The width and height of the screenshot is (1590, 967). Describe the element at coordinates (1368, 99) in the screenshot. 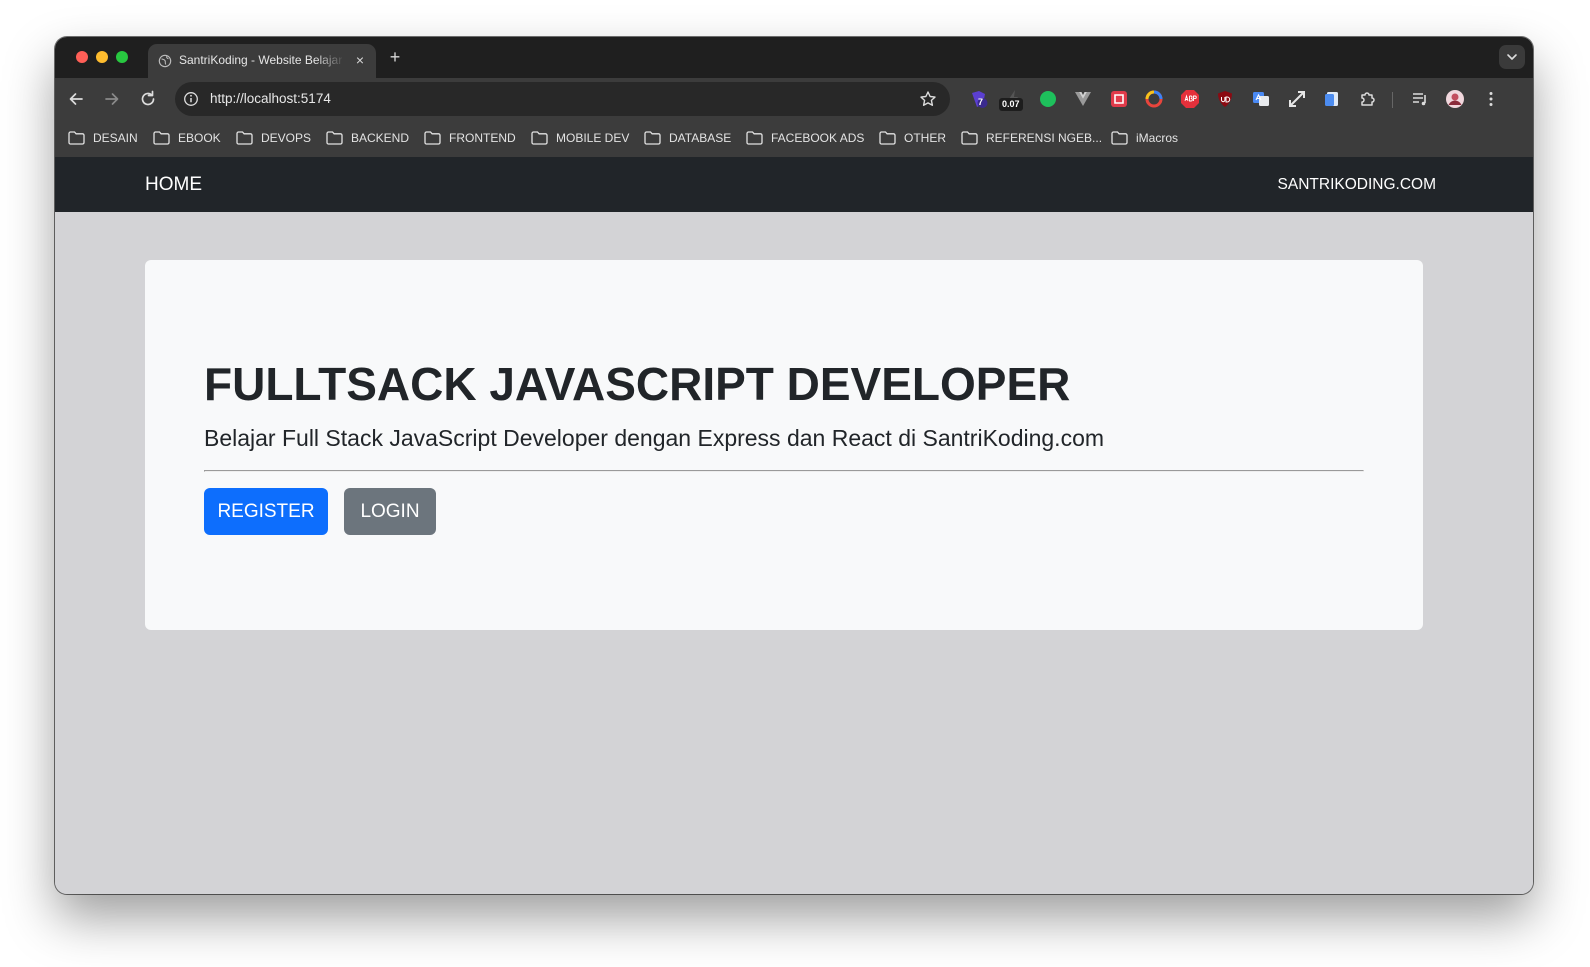

I see `extensions-puzzle-icon` at that location.